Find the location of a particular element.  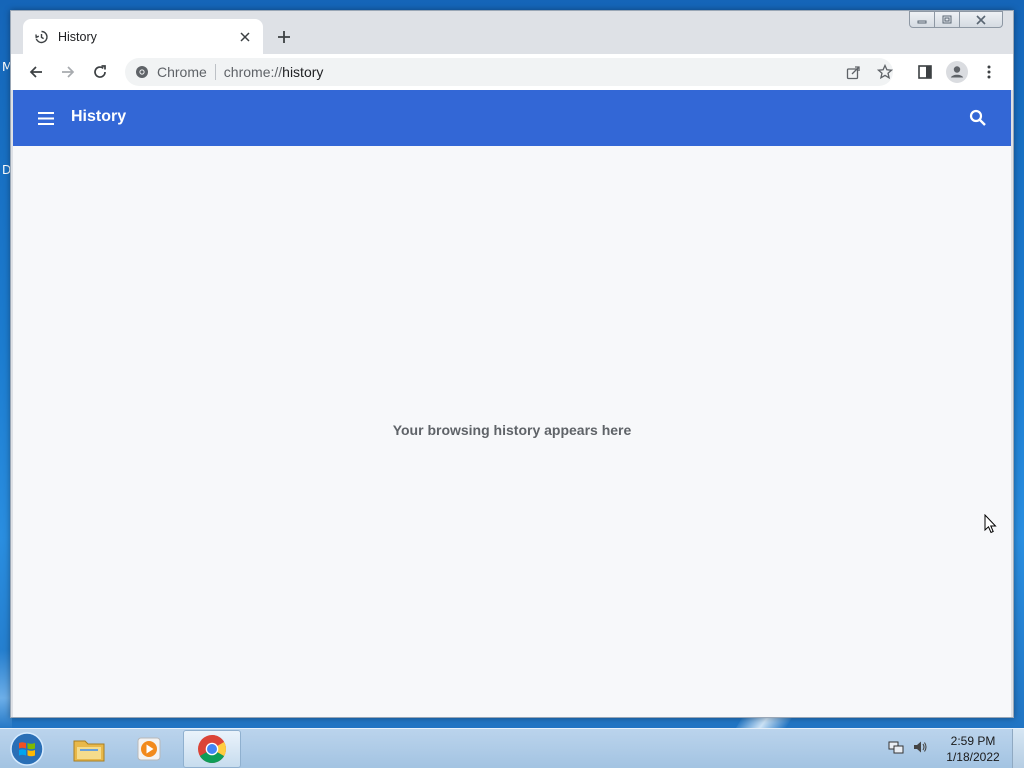

start-button is located at coordinates (27, 749).